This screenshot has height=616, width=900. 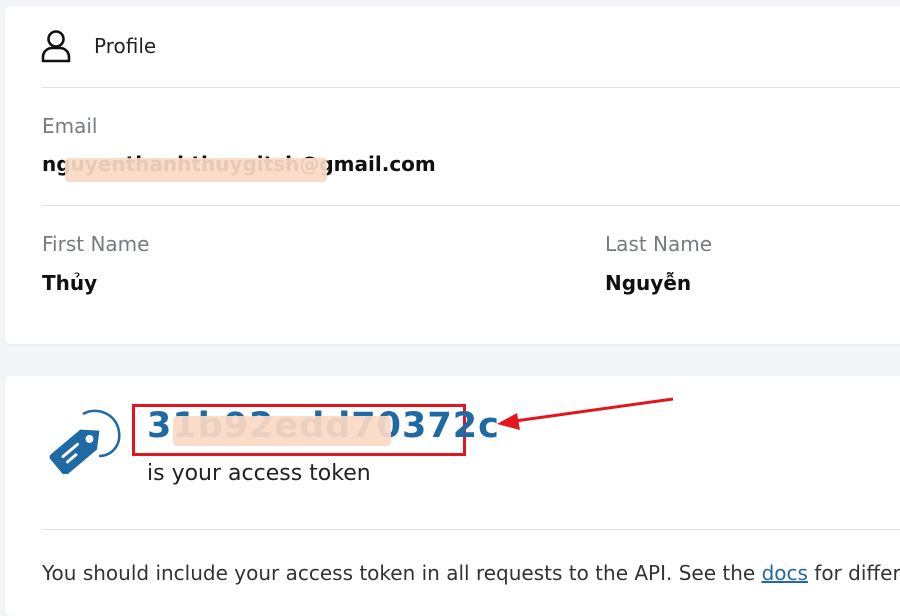 What do you see at coordinates (471, 87) in the screenshot?
I see `profile-divider` at bounding box center [471, 87].